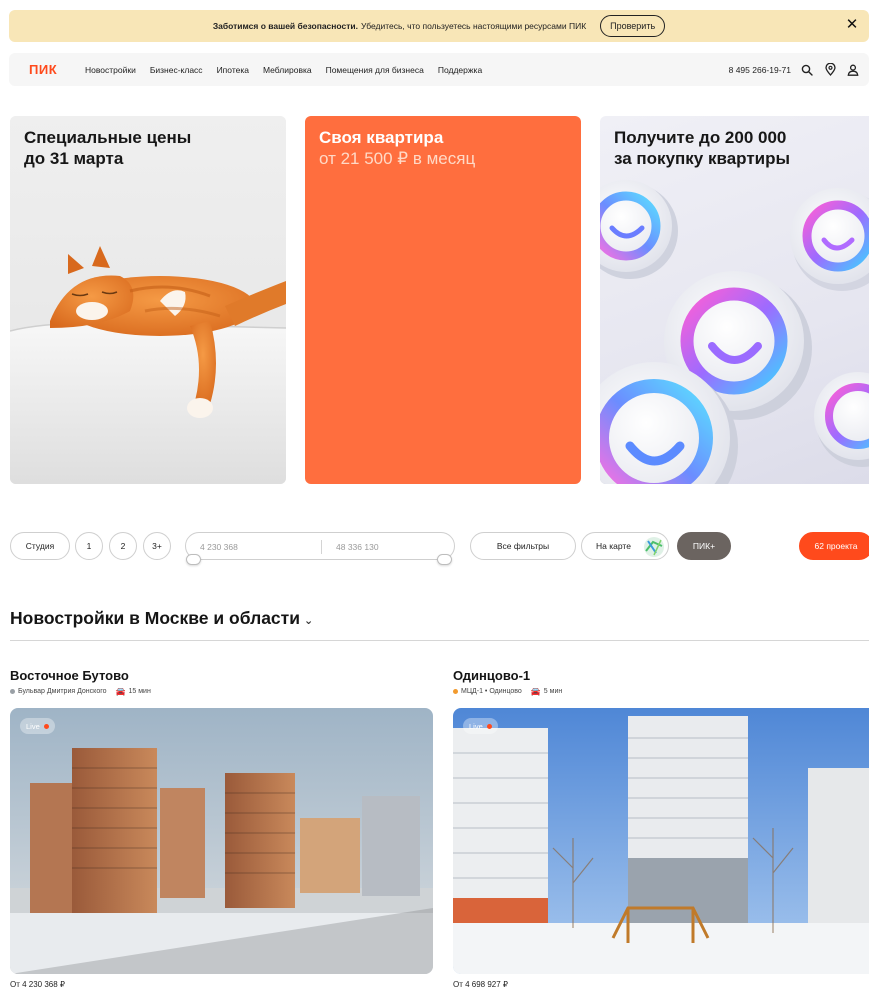 The height and width of the screenshot is (991, 869). What do you see at coordinates (110, 70) in the screenshot?
I see `menu-item-novostroyki: Новостройки` at bounding box center [110, 70].